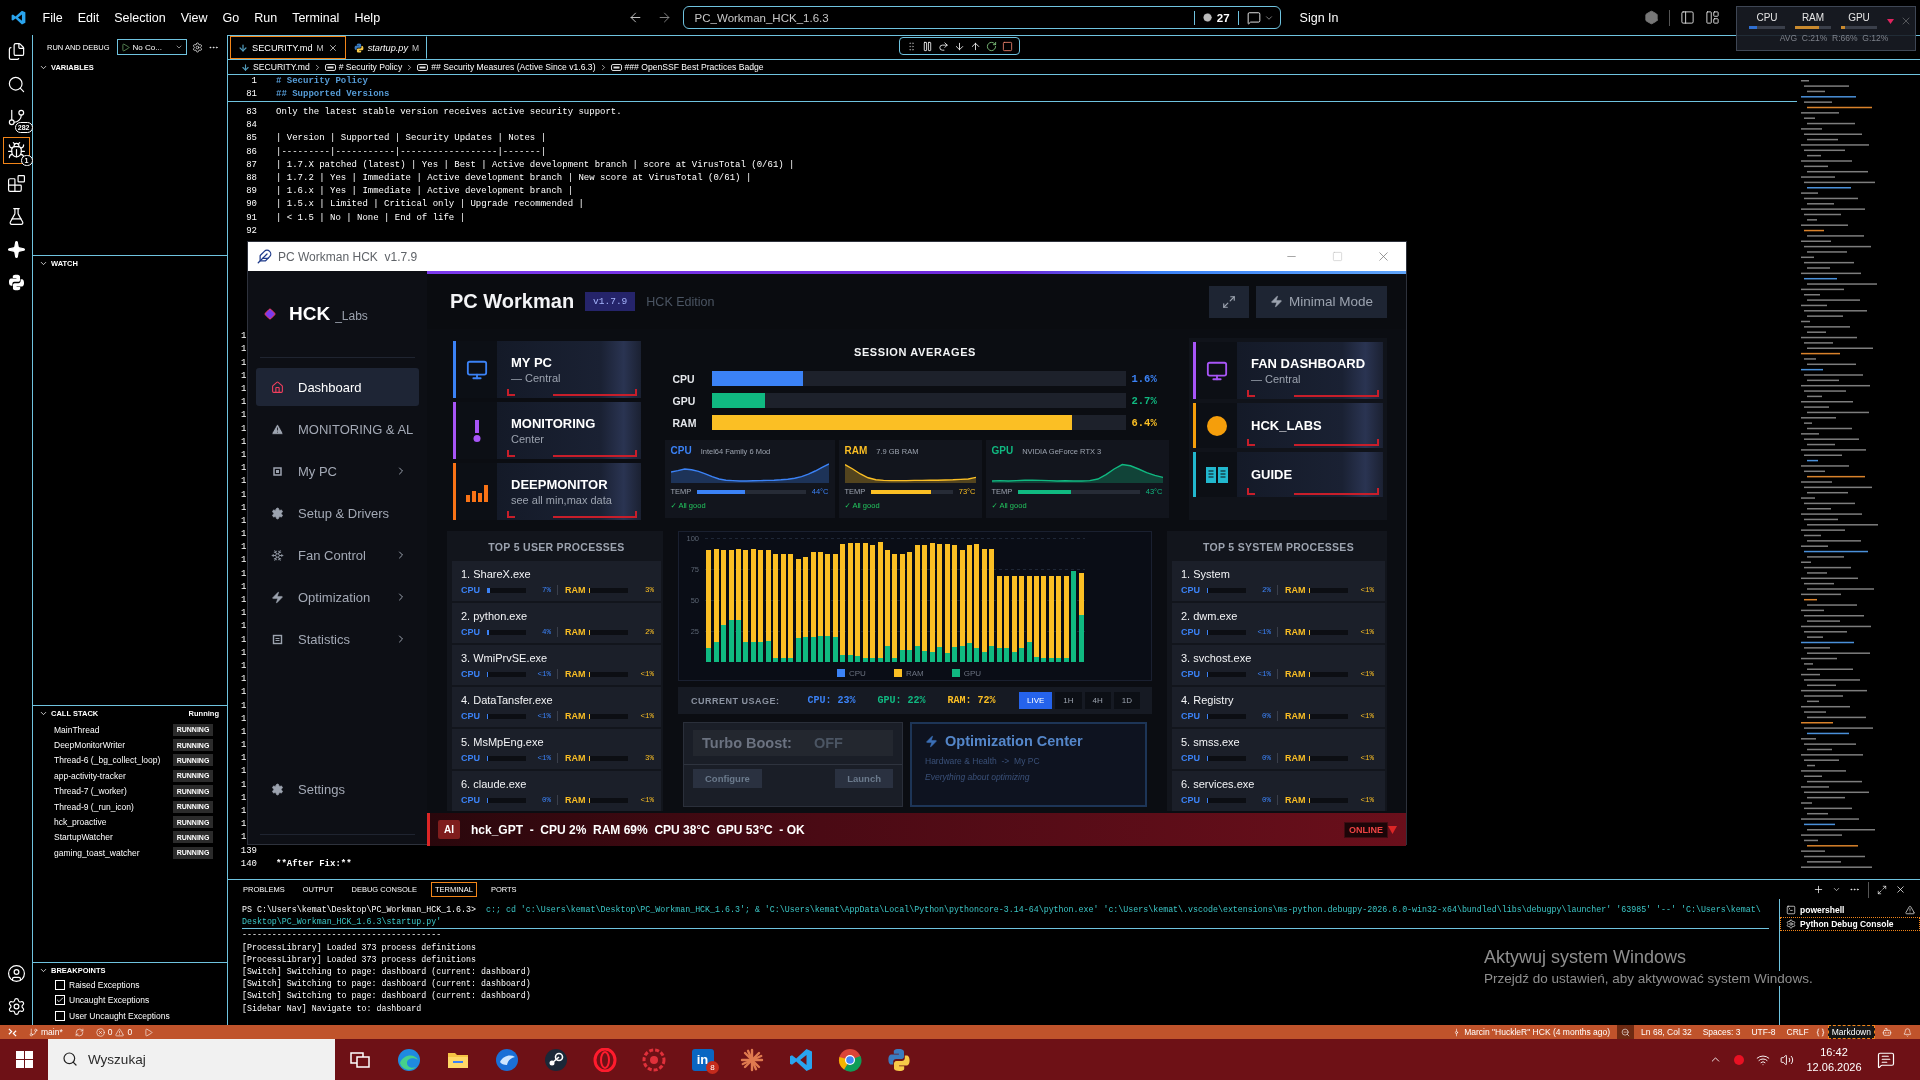  What do you see at coordinates (575, 758) in the screenshot?
I see `metric-label: RAM` at bounding box center [575, 758].